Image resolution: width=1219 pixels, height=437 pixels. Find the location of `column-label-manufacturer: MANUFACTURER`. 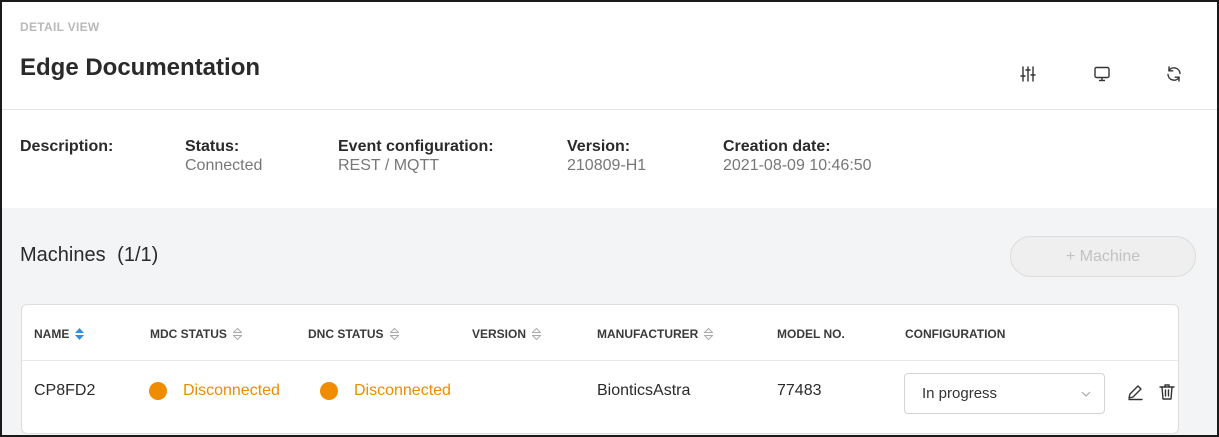

column-label-manufacturer: MANUFACTURER is located at coordinates (648, 334).